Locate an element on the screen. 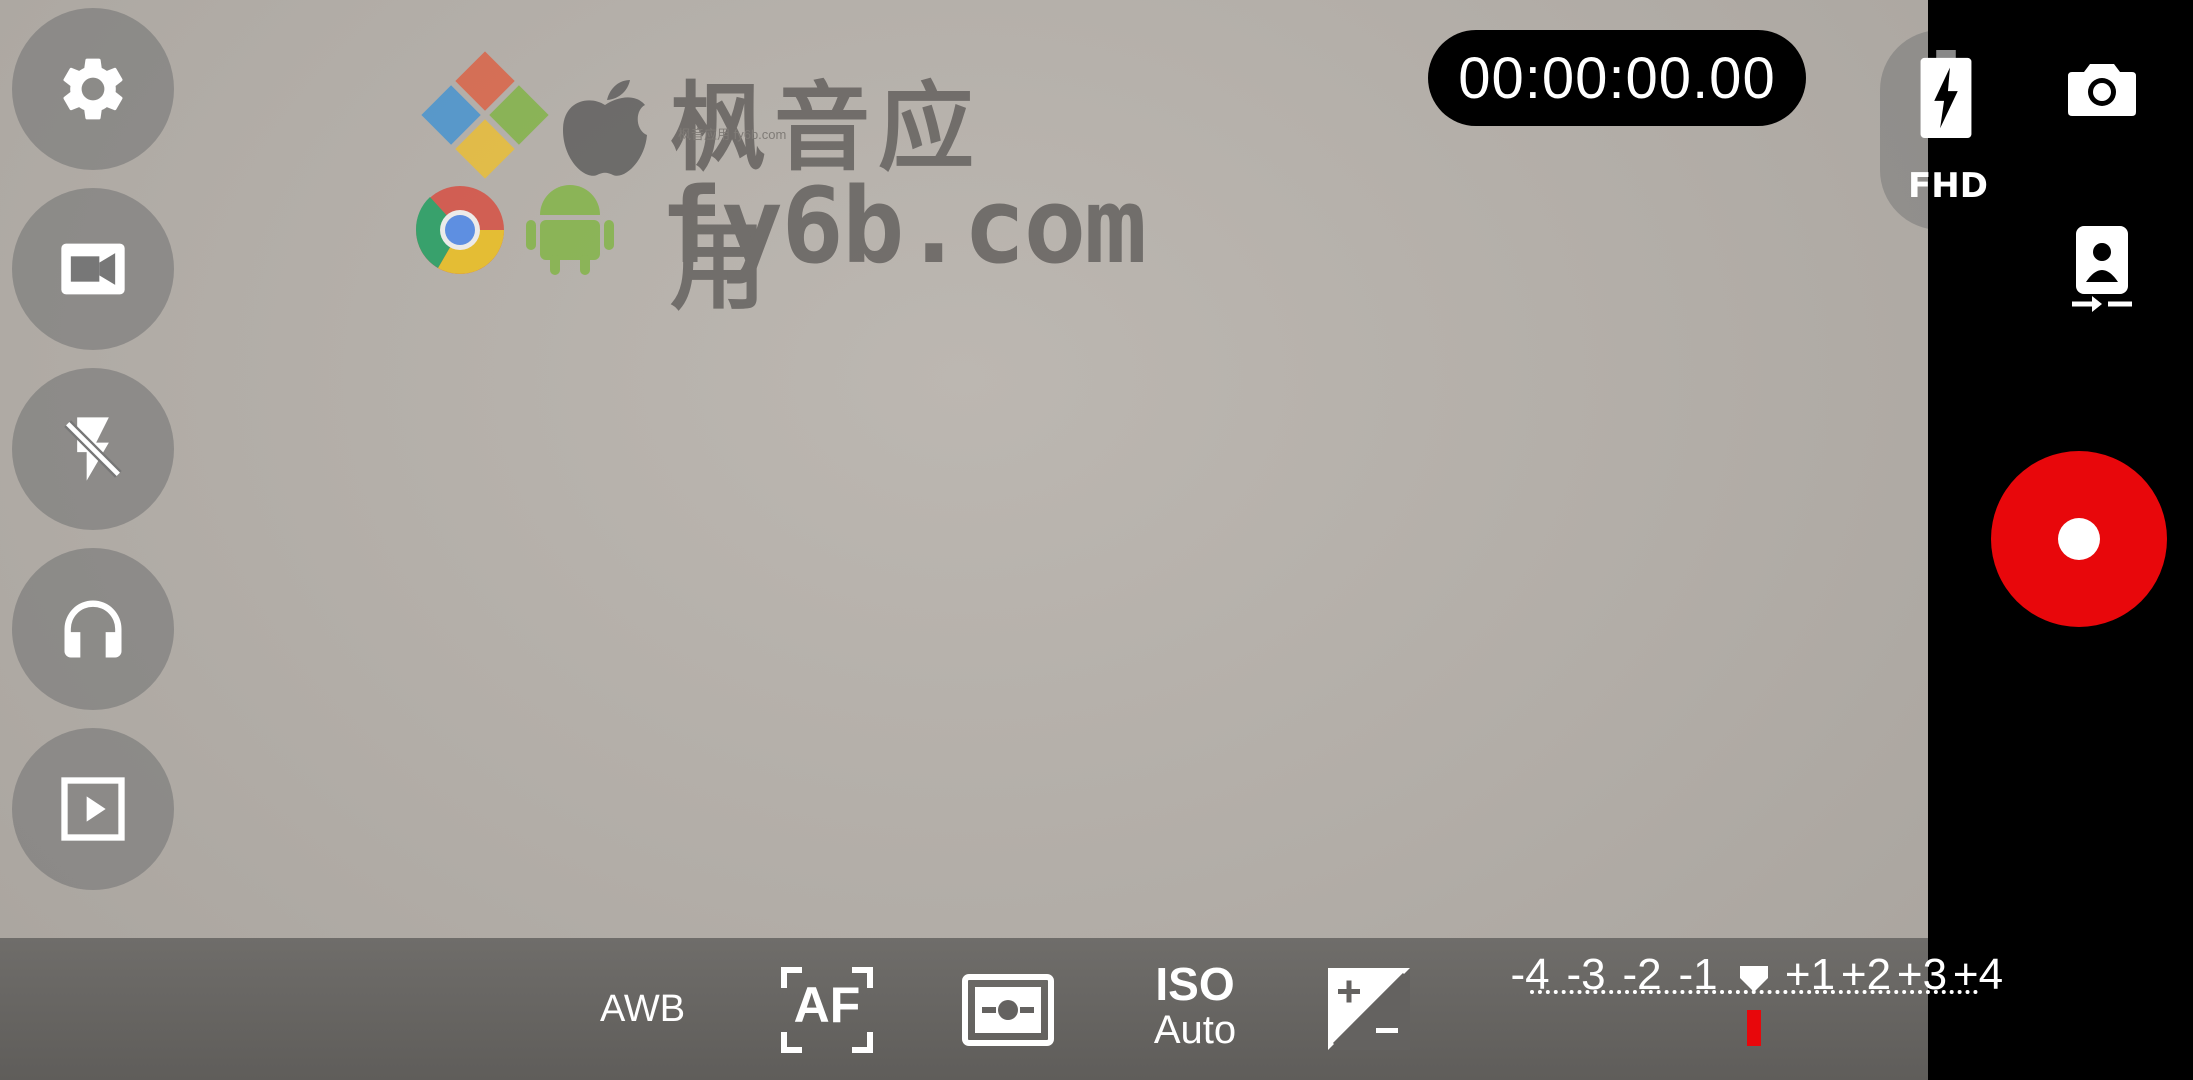 The width and height of the screenshot is (2193, 1080). ev-pointer-icon is located at coordinates (1754, 979).